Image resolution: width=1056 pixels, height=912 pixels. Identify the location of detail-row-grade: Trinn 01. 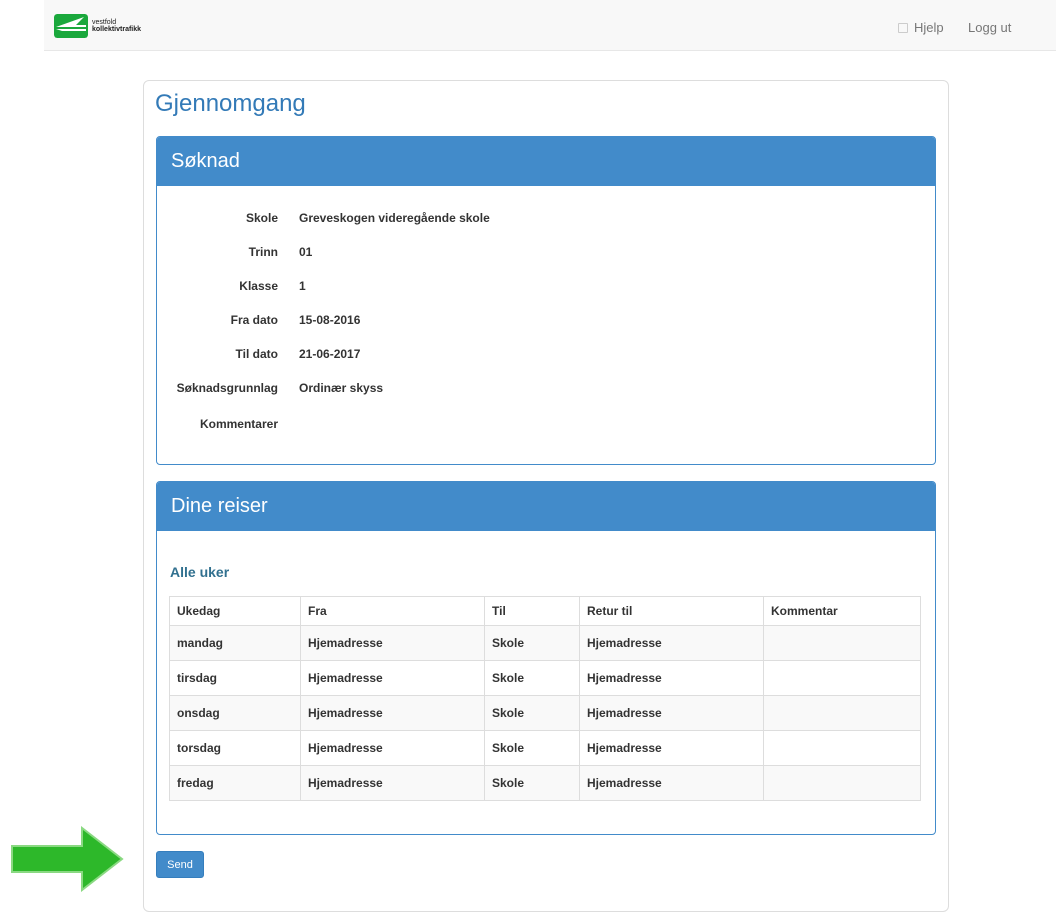
(546, 255).